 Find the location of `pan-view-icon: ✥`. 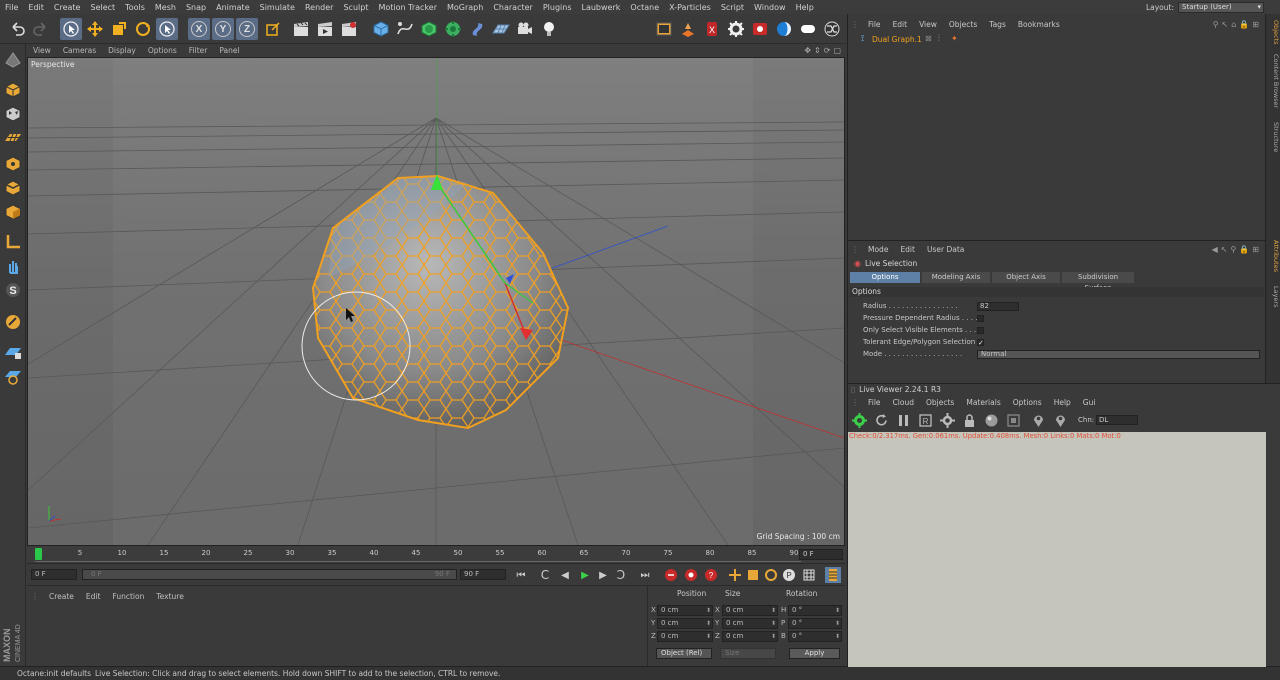

pan-view-icon: ✥ is located at coordinates (807, 50).